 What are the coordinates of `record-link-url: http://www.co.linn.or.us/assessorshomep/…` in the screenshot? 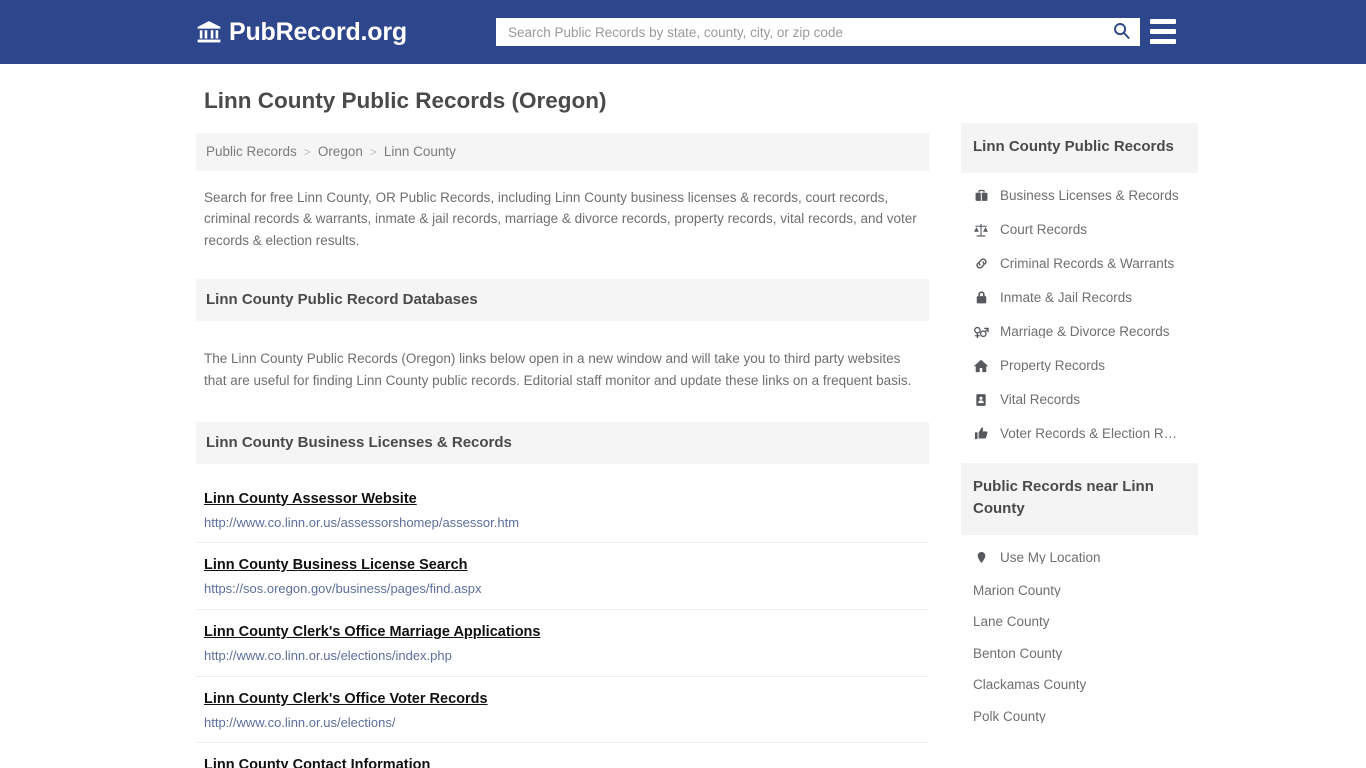 It's located at (562, 523).